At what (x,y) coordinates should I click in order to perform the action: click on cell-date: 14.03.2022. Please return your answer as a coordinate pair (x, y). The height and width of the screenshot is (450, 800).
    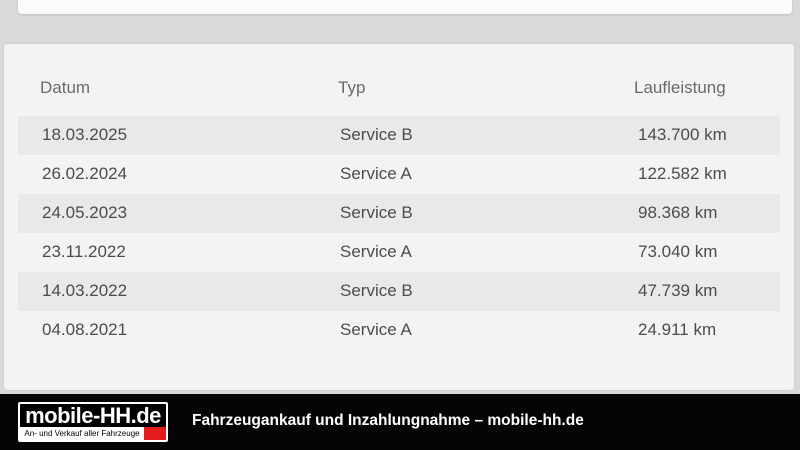
    Looking at the image, I should click on (85, 290).